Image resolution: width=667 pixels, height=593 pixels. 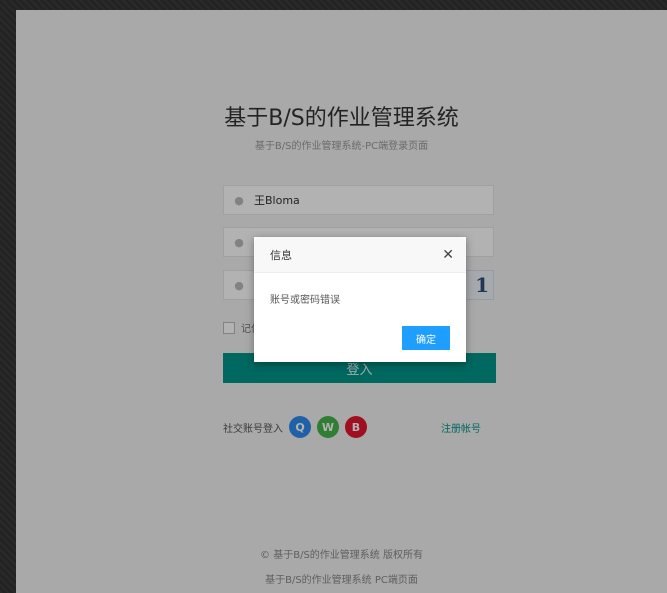 I want to click on dialog-message: 账号或密码错误, so click(x=305, y=300).